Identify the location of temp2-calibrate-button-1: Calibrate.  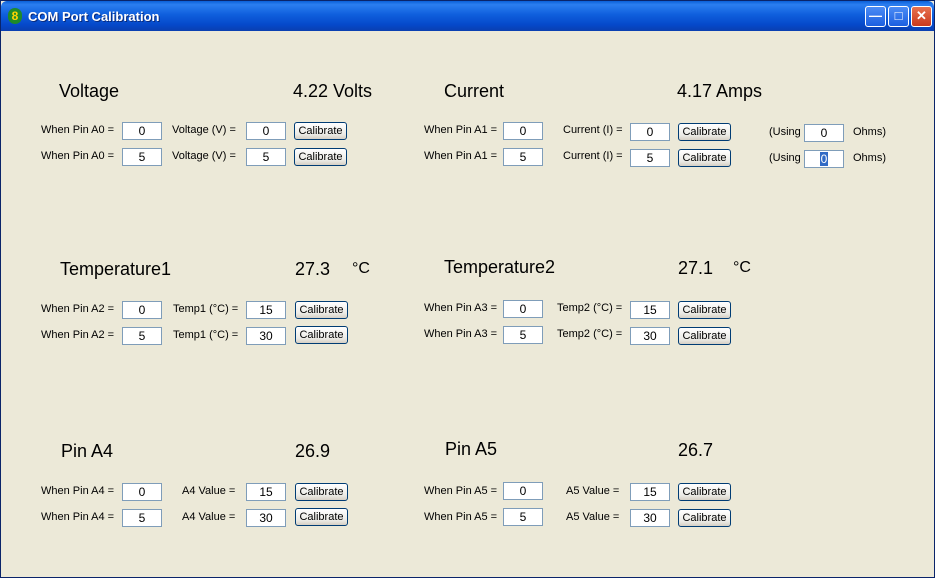
(704, 310).